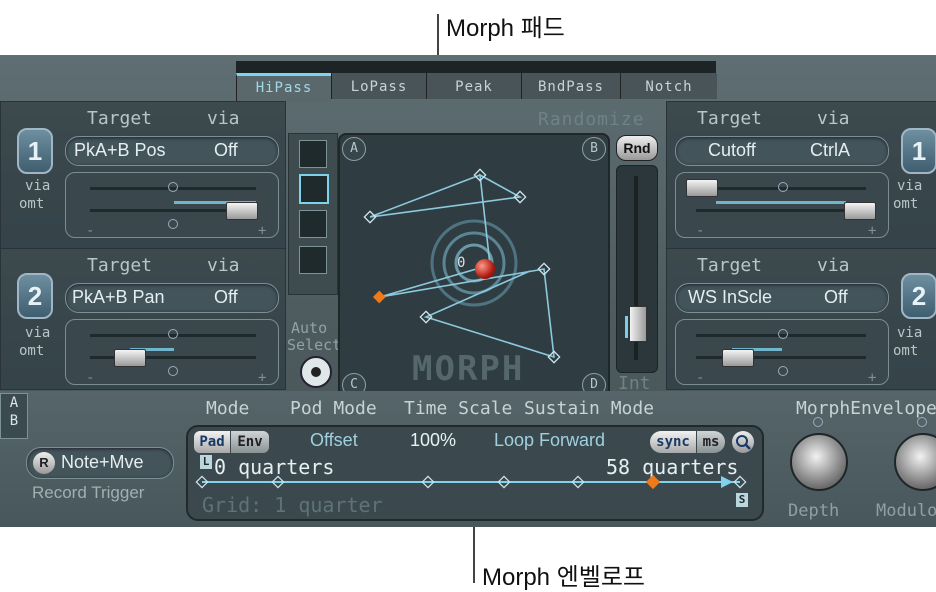 The width and height of the screenshot is (936, 592). I want to click on amt-track, so click(781, 210).